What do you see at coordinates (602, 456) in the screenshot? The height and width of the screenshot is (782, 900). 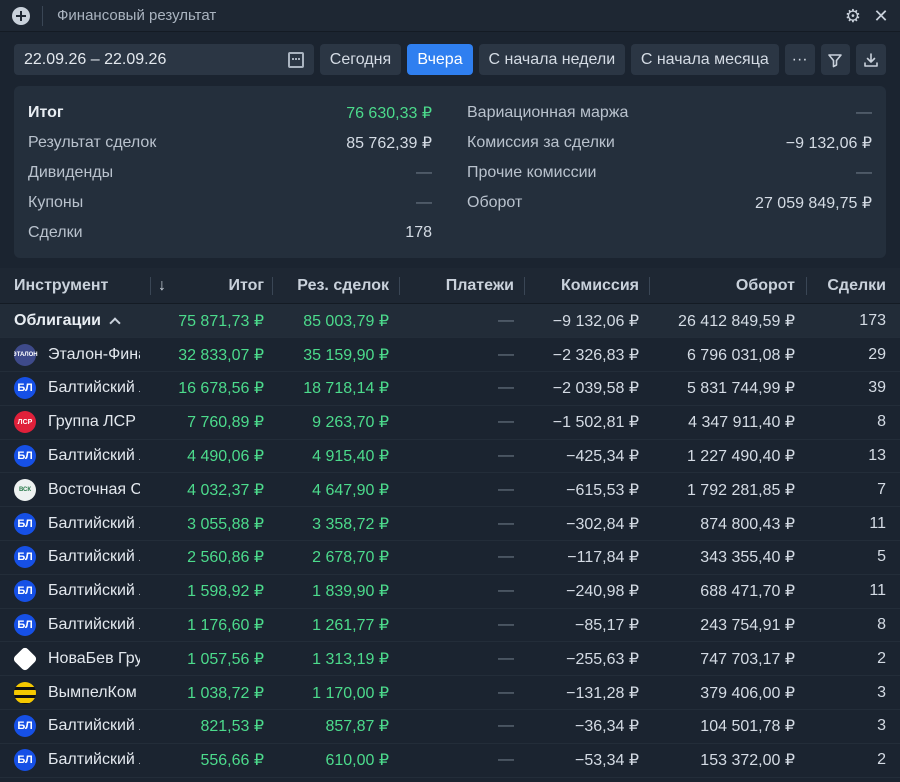 I see `cell-commission: −425,34 ₽` at bounding box center [602, 456].